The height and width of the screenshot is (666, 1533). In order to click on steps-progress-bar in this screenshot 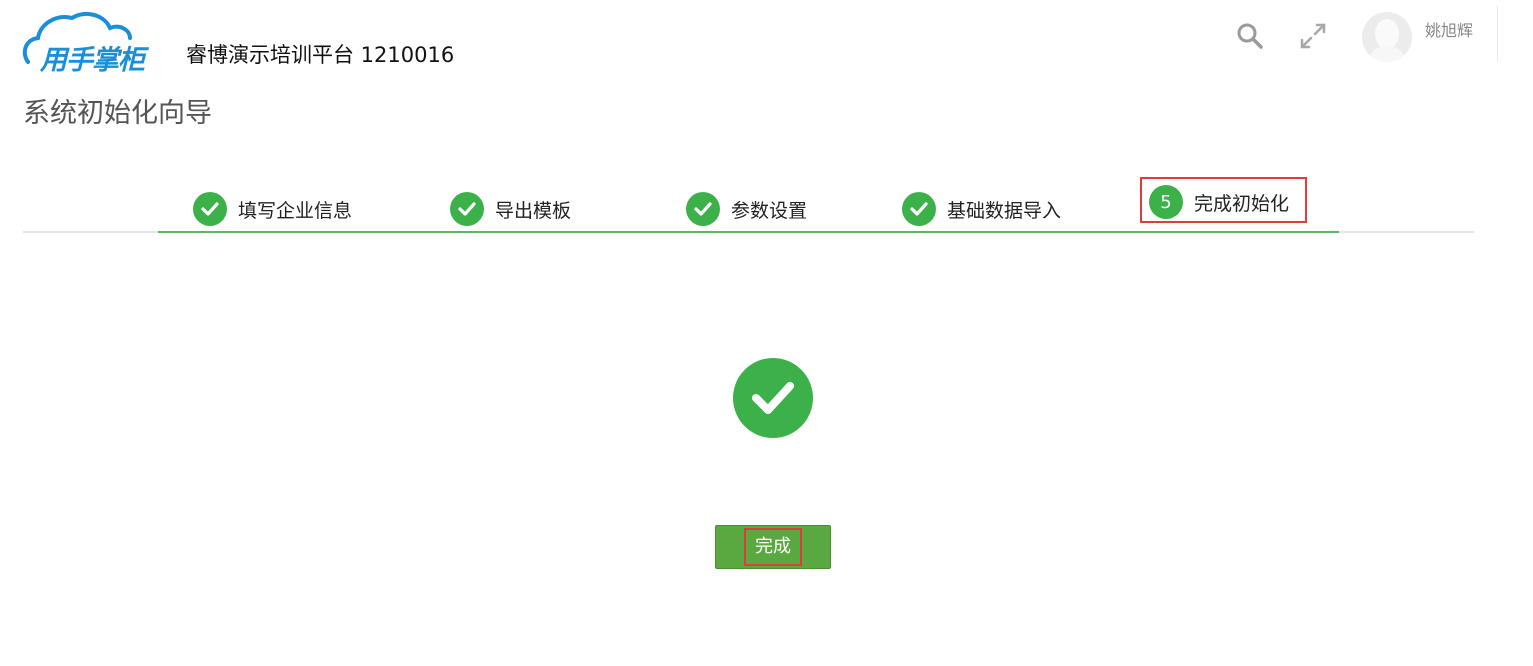, I will do `click(748, 232)`.